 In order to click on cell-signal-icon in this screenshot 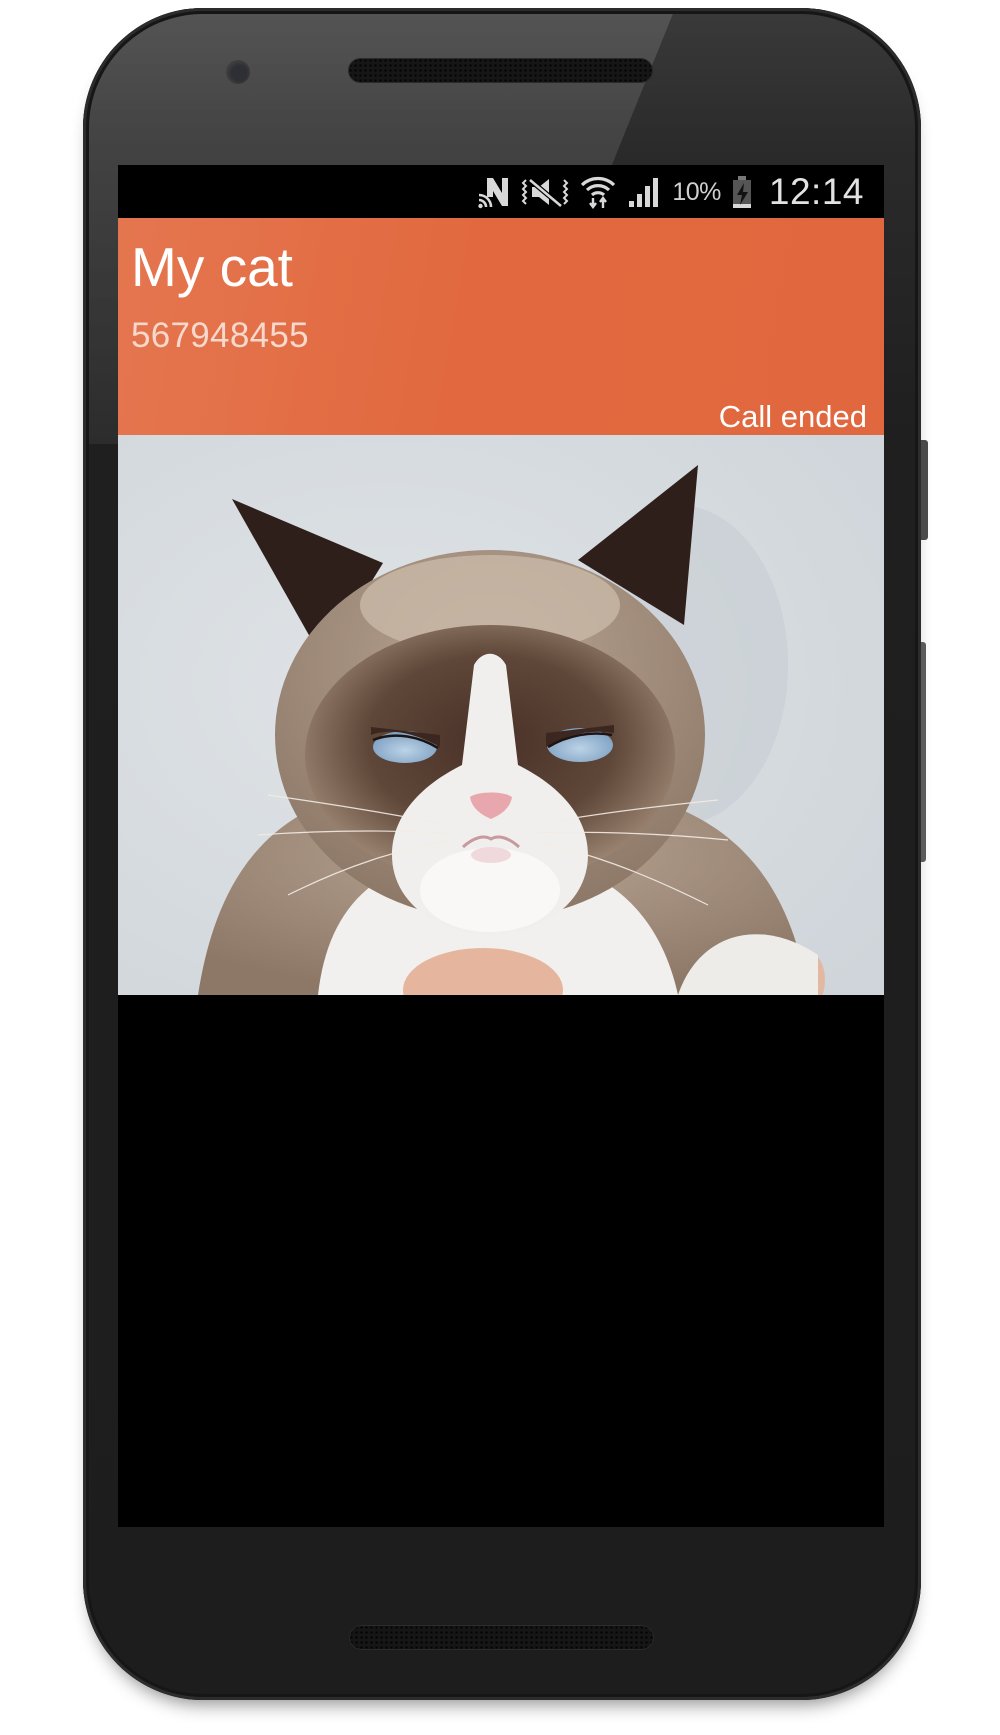, I will do `click(644, 192)`.